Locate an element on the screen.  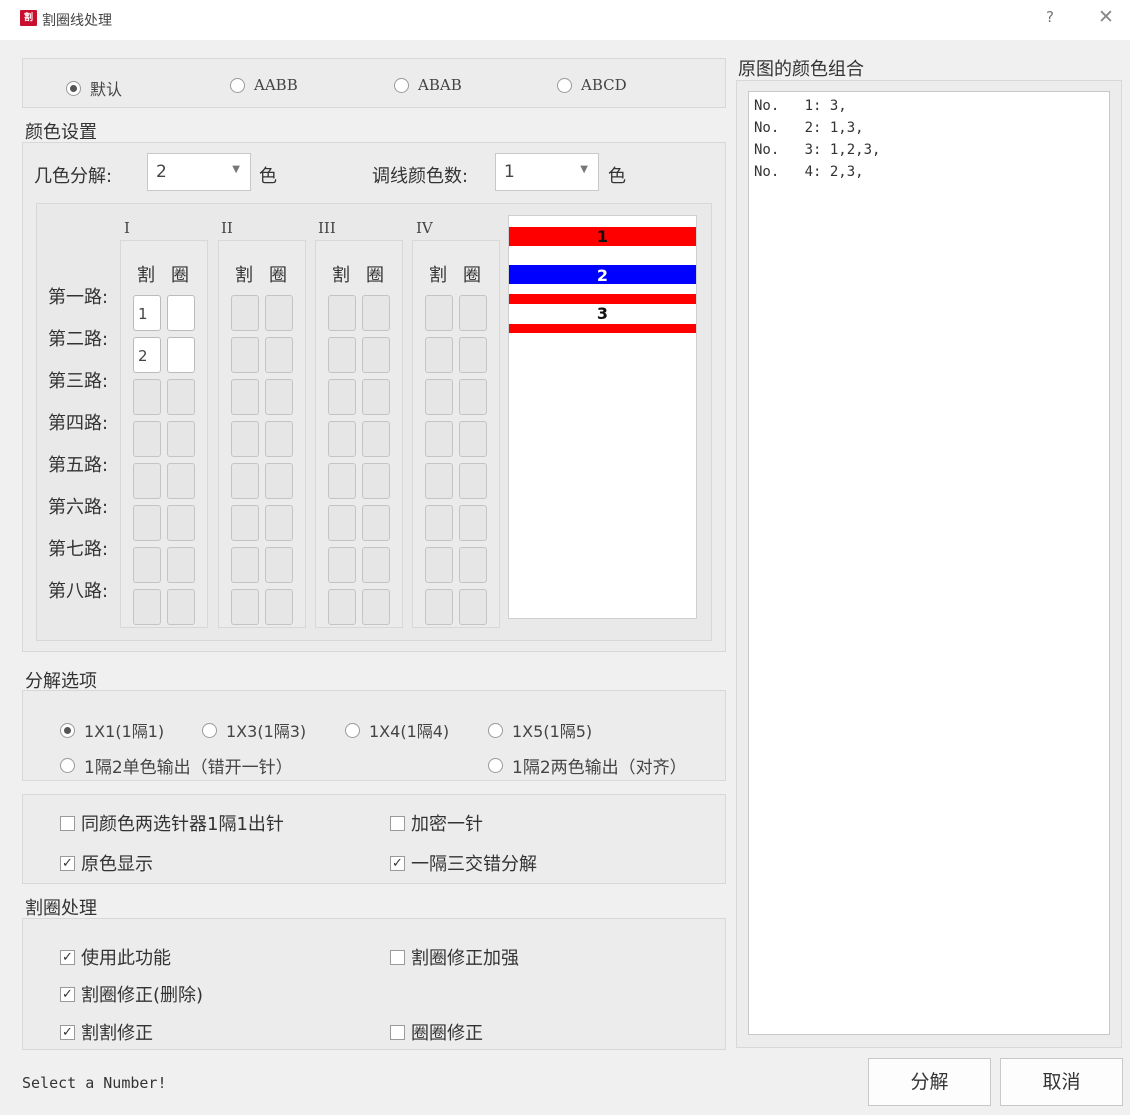
stagger-checkbox: ✓ 一隔三交错分解 is located at coordinates (463, 863).